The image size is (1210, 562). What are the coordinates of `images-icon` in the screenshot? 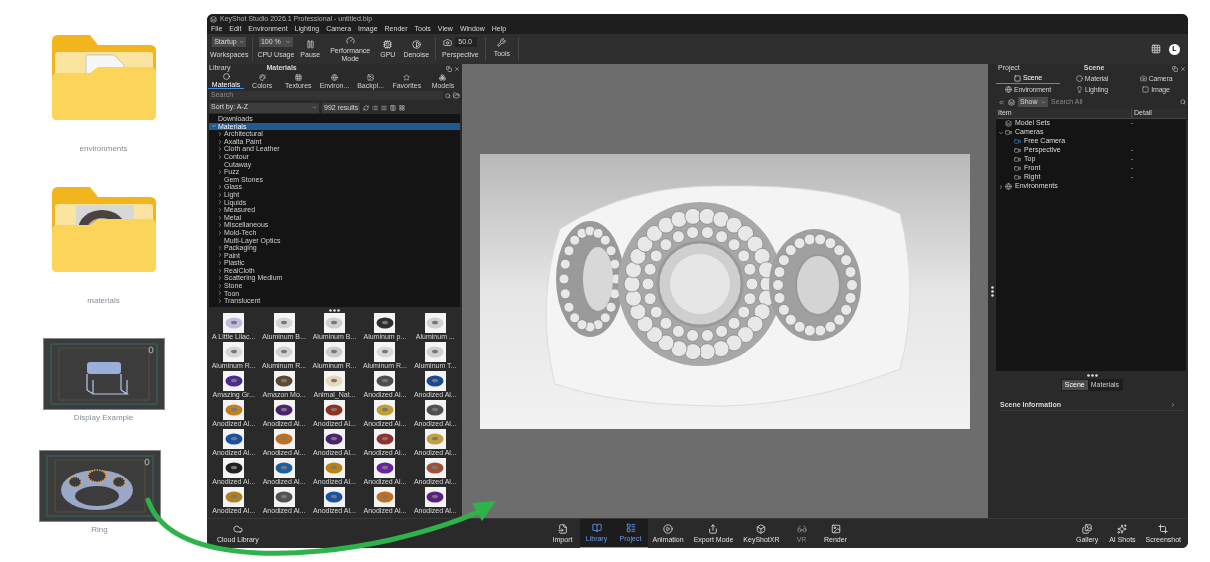 It's located at (1087, 528).